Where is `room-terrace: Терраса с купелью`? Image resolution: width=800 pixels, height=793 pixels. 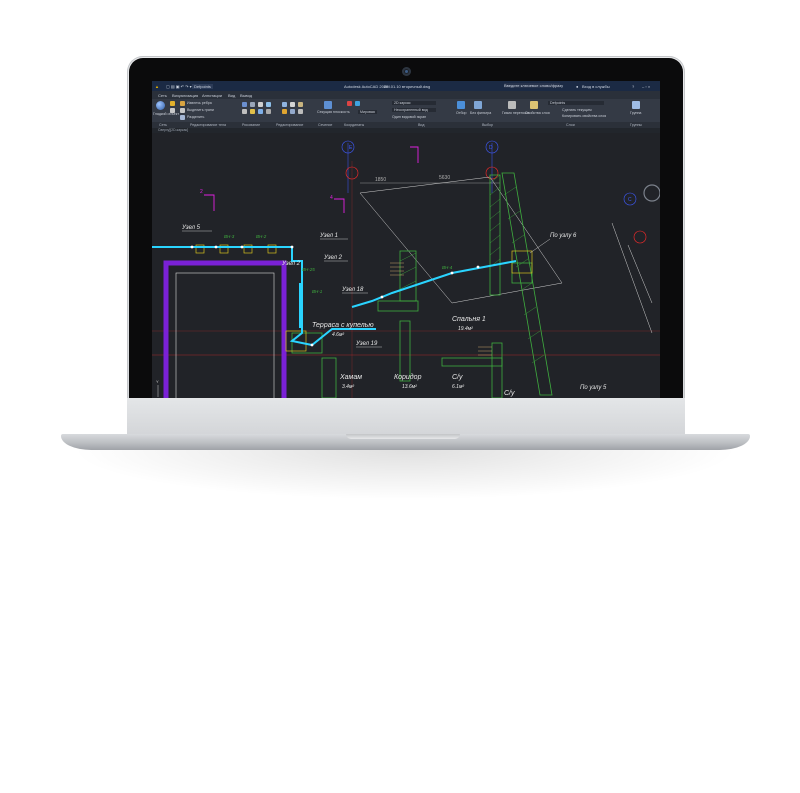
room-terrace: Терраса с купелью is located at coordinates (343, 325).